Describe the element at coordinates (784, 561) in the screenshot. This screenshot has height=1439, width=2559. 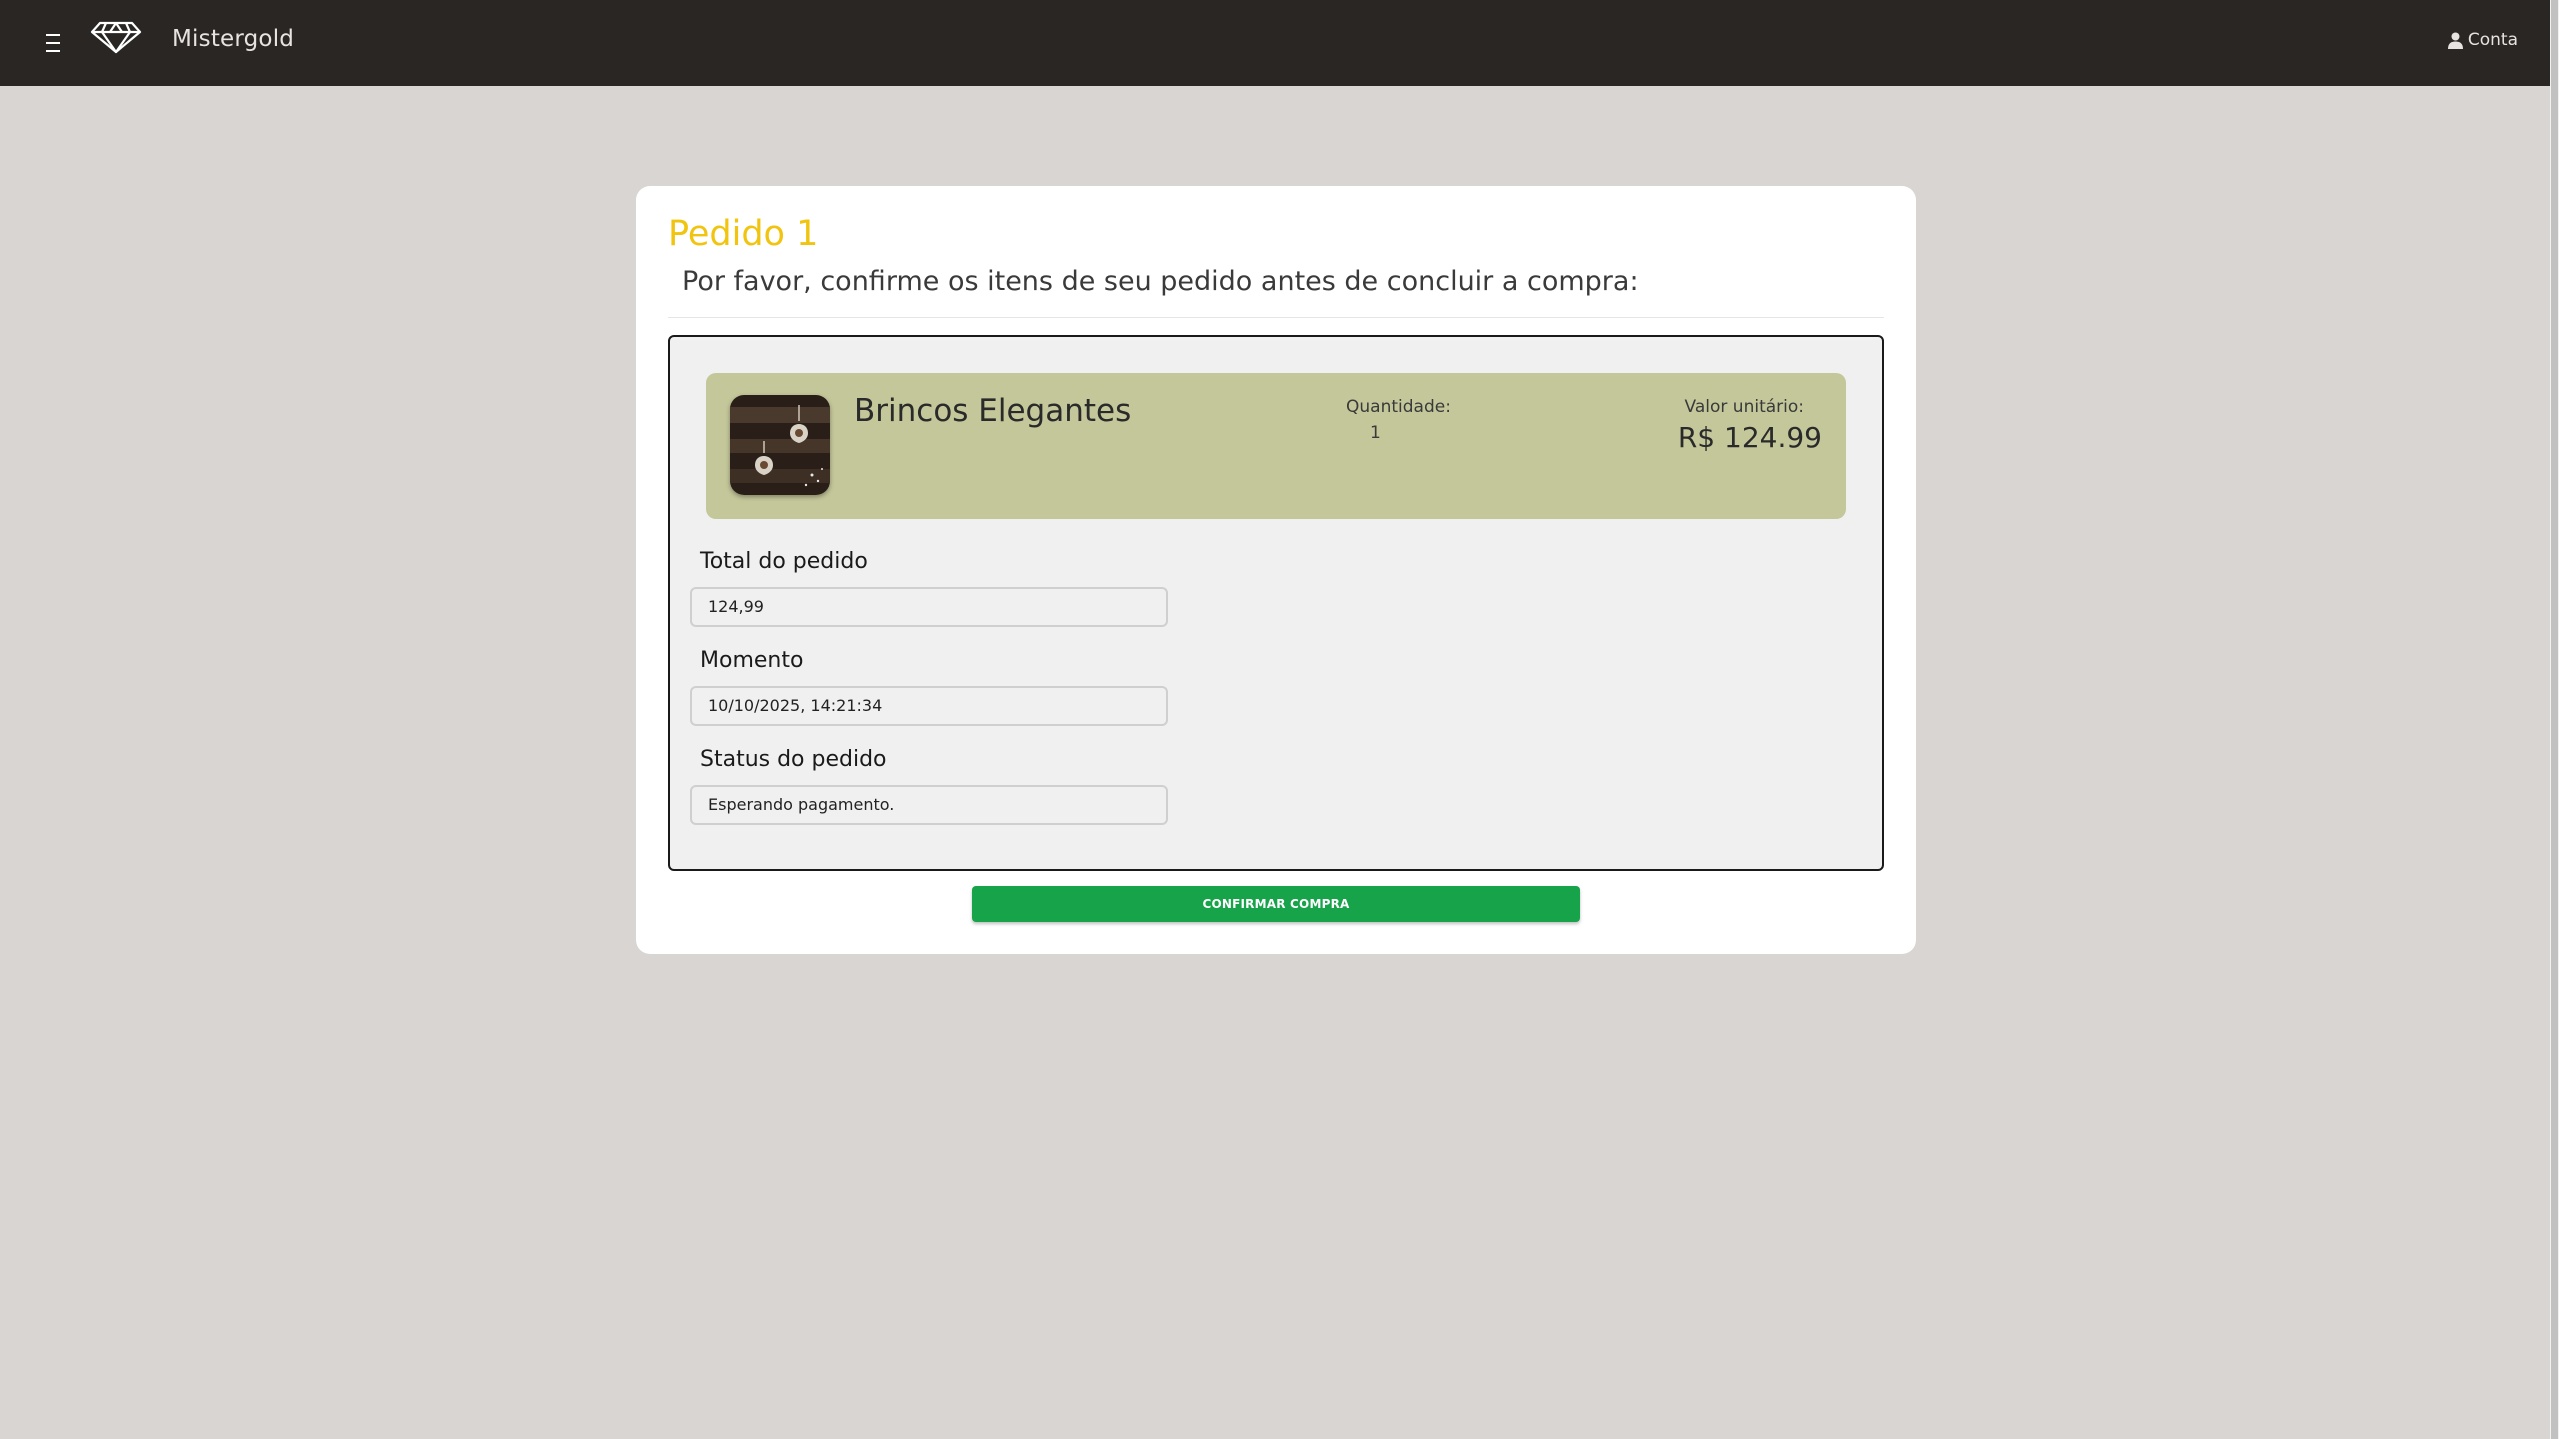
I see `total-label: Total do pedido` at that location.